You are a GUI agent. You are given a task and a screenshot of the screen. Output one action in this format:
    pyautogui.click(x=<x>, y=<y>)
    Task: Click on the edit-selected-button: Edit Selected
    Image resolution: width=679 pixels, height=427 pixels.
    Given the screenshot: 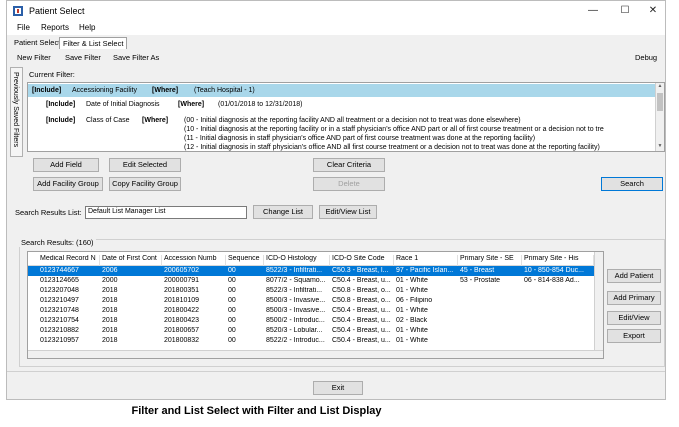 What is the action you would take?
    pyautogui.click(x=145, y=165)
    